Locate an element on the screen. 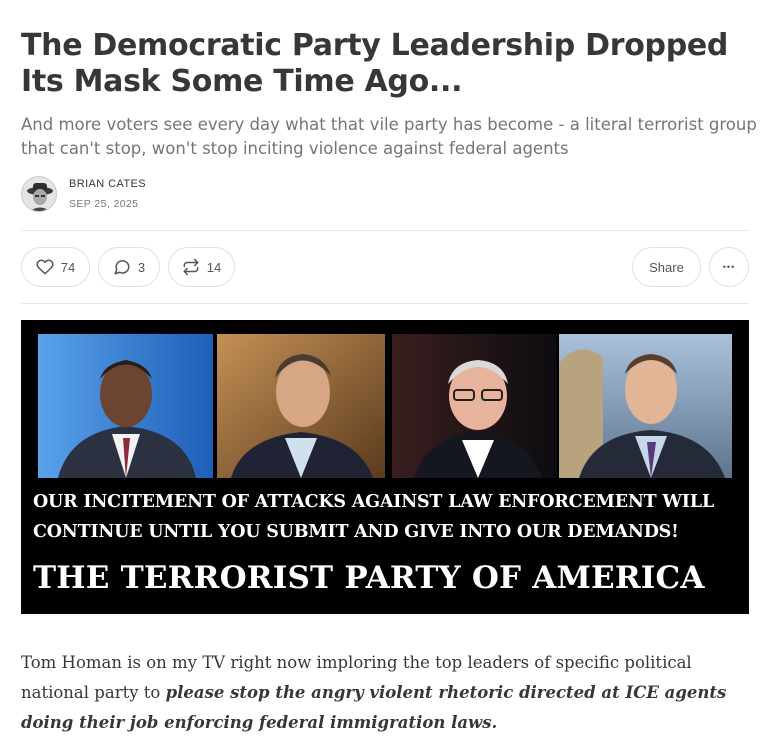  comment-count: 3 is located at coordinates (141, 267).